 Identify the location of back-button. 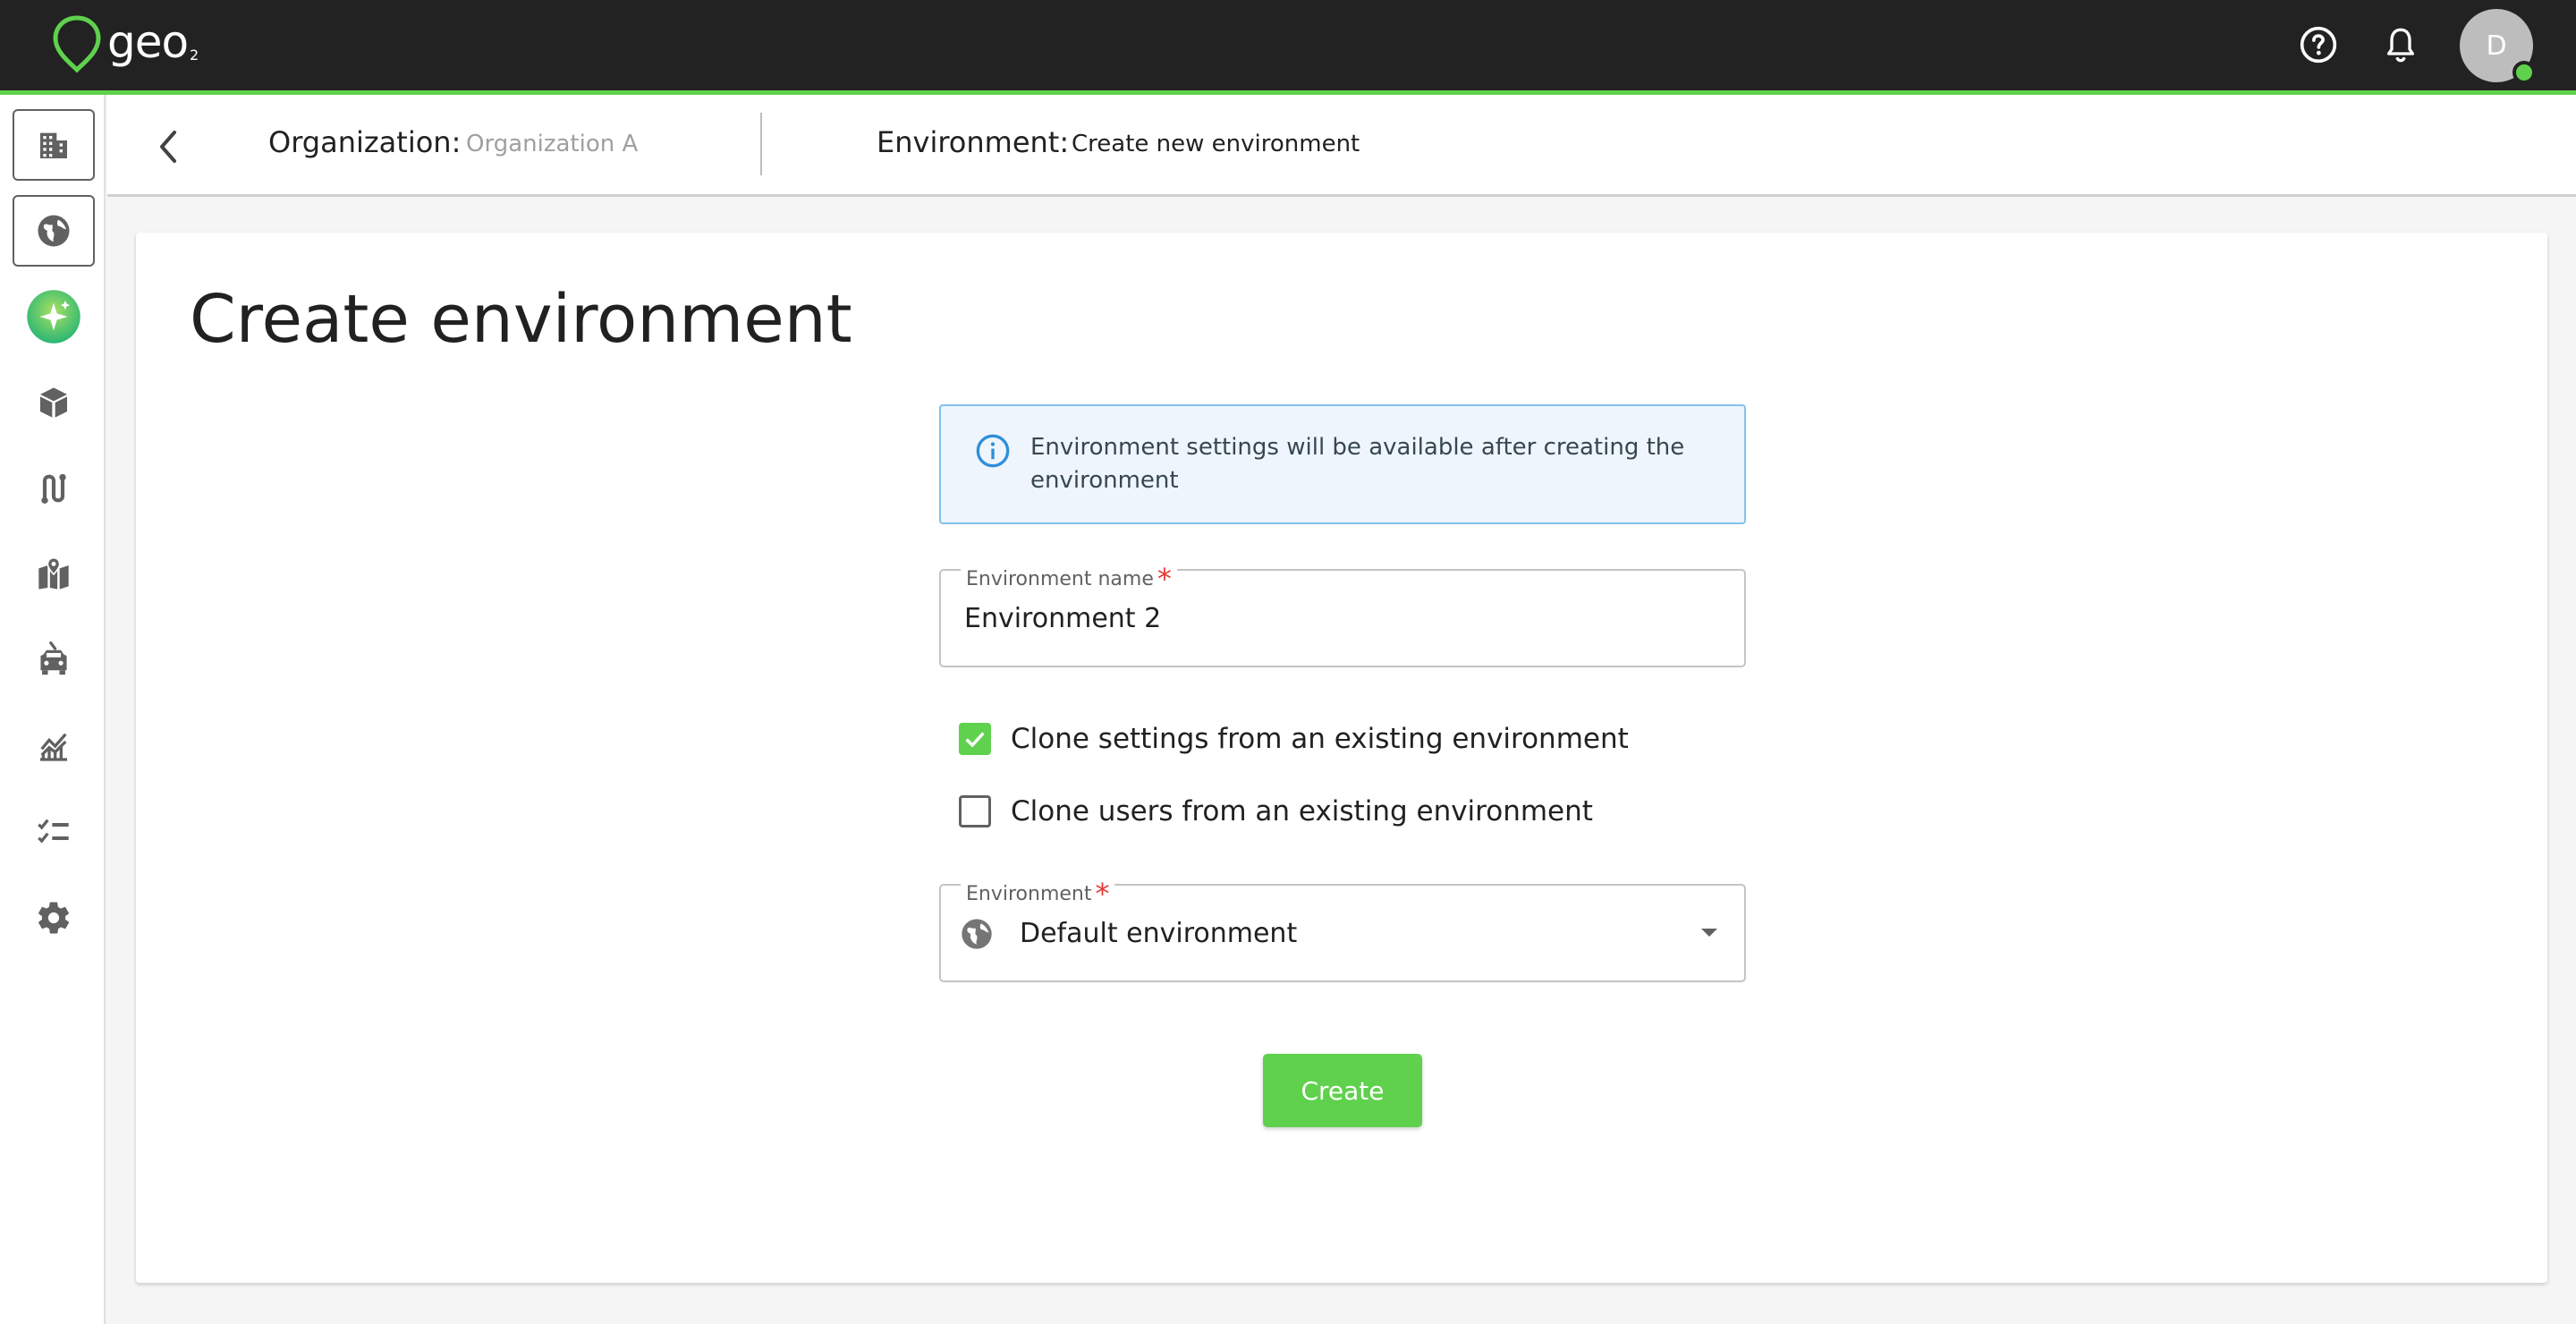
(168, 147).